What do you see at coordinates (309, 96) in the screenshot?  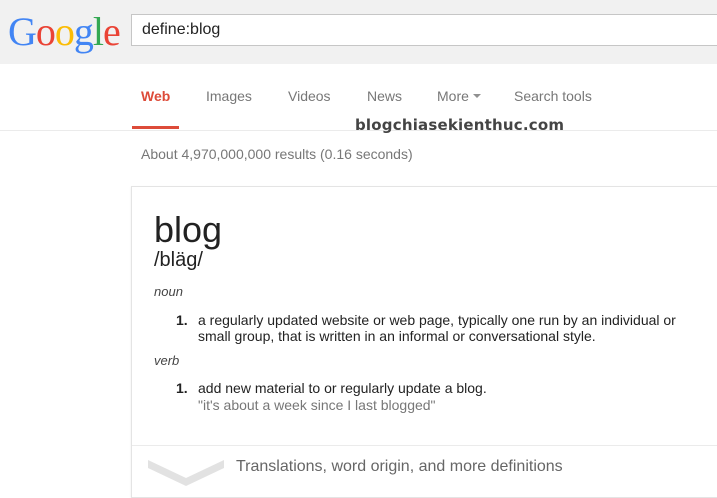 I see `tab-videos: Videos` at bounding box center [309, 96].